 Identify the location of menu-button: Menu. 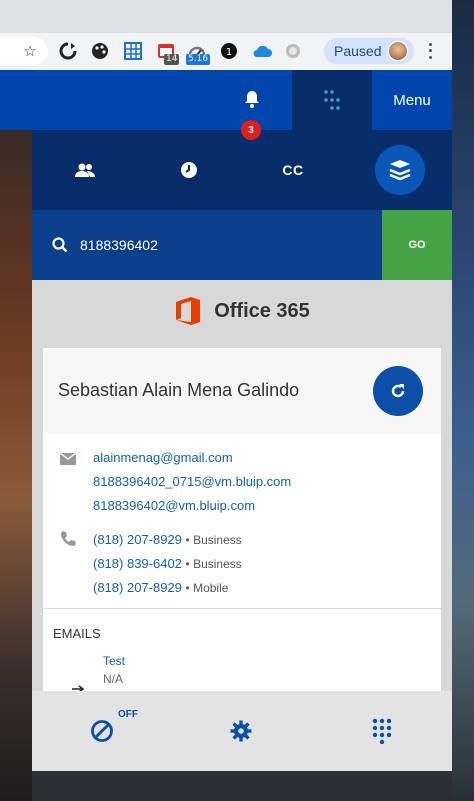
(412, 100).